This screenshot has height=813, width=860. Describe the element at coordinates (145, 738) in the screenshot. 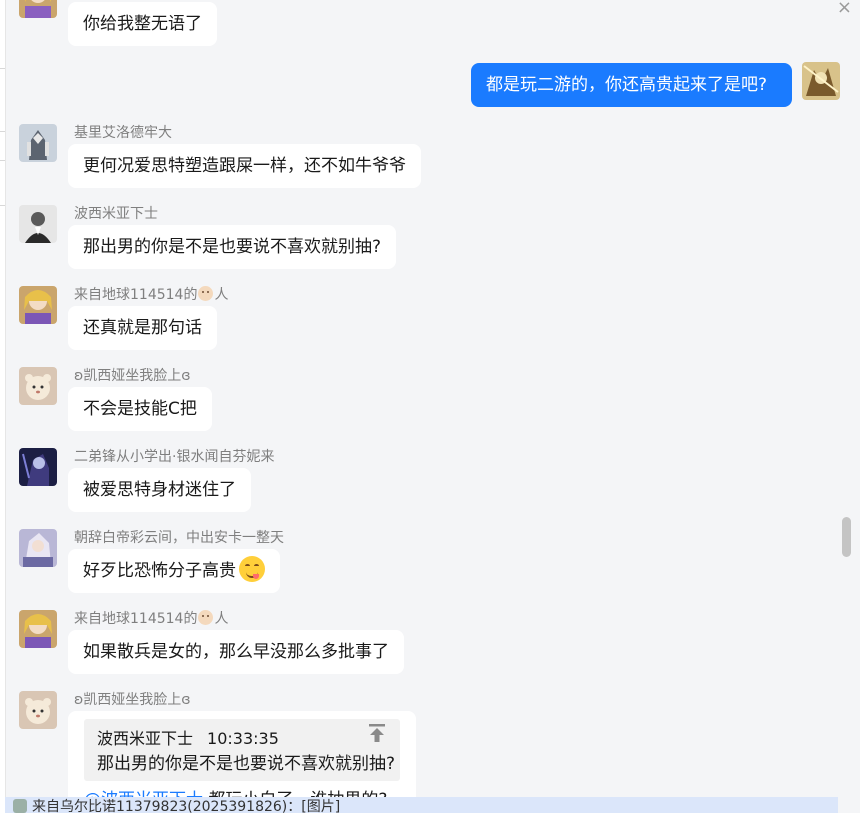

I see `quote-author: 波西米亚下士` at that location.